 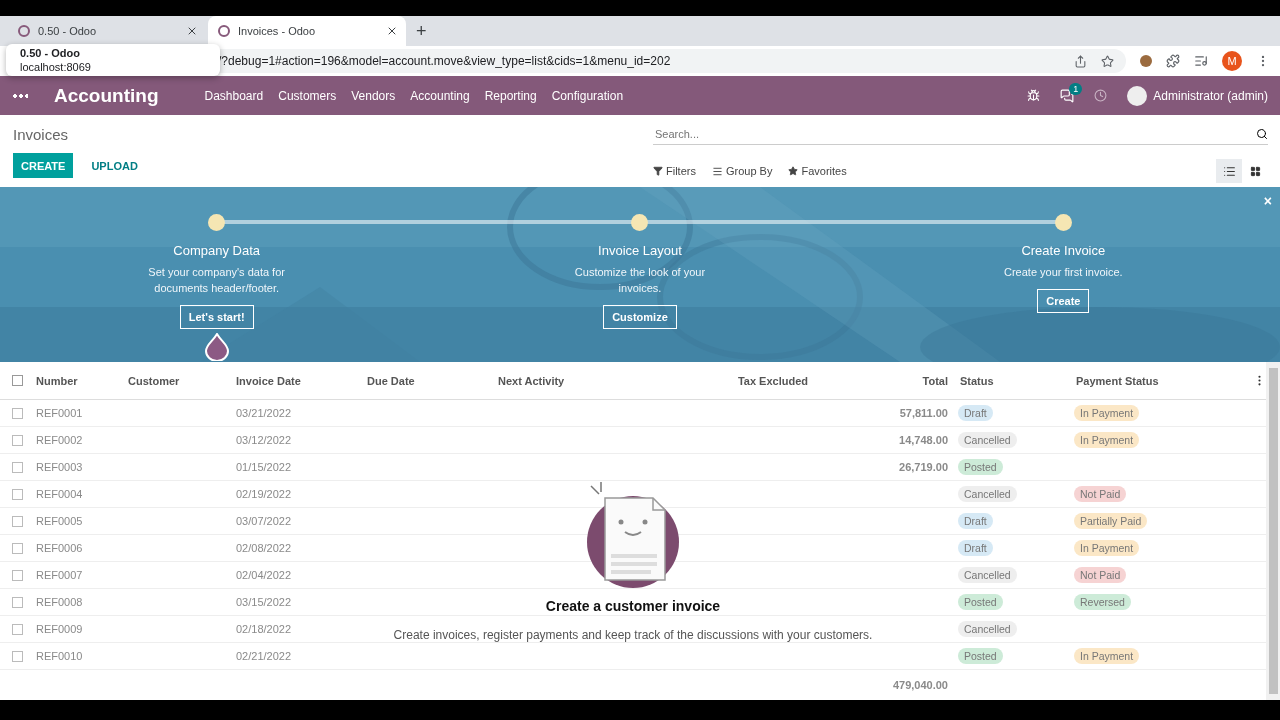 What do you see at coordinates (114, 165) in the screenshot?
I see `upload-button: UPLOAD` at bounding box center [114, 165].